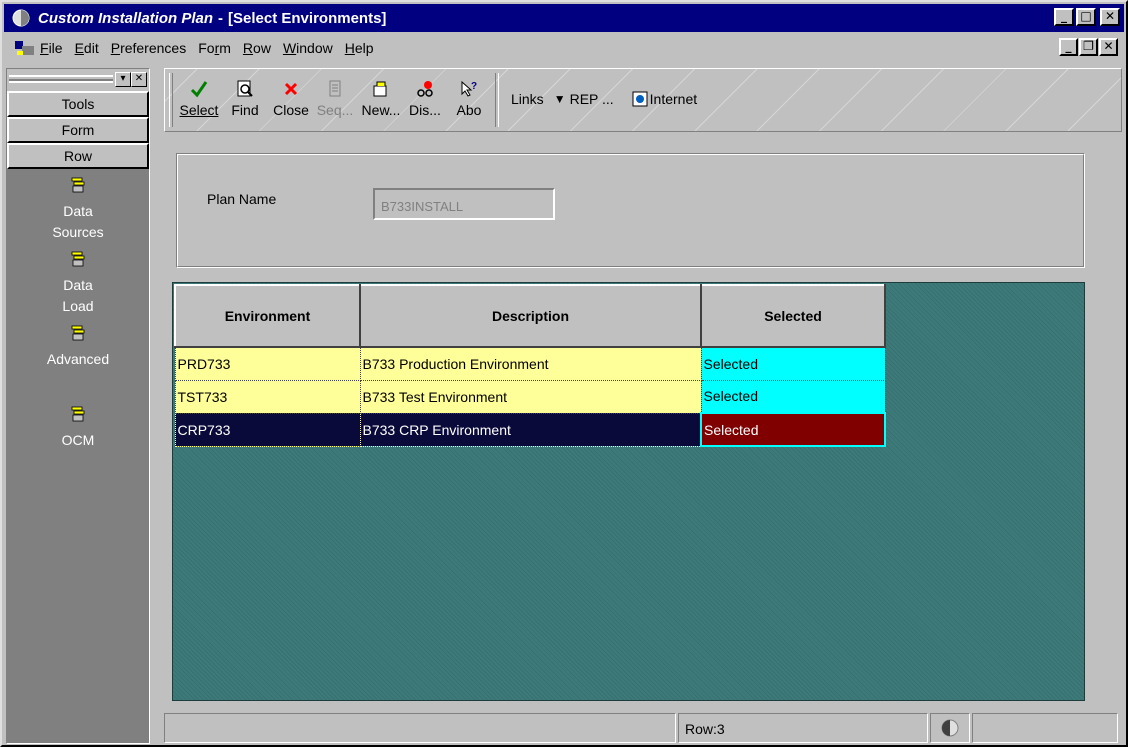  Describe the element at coordinates (308, 48) in the screenshot. I see `menu-window: Window` at that location.